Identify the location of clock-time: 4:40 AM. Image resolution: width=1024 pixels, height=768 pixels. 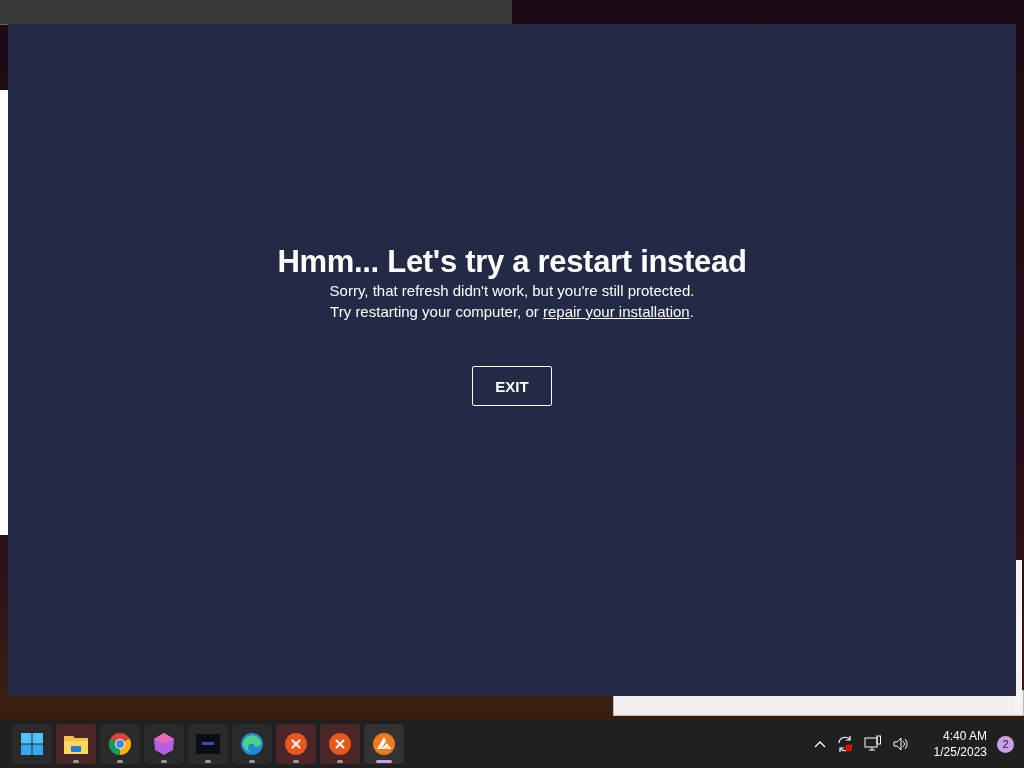
(964, 736).